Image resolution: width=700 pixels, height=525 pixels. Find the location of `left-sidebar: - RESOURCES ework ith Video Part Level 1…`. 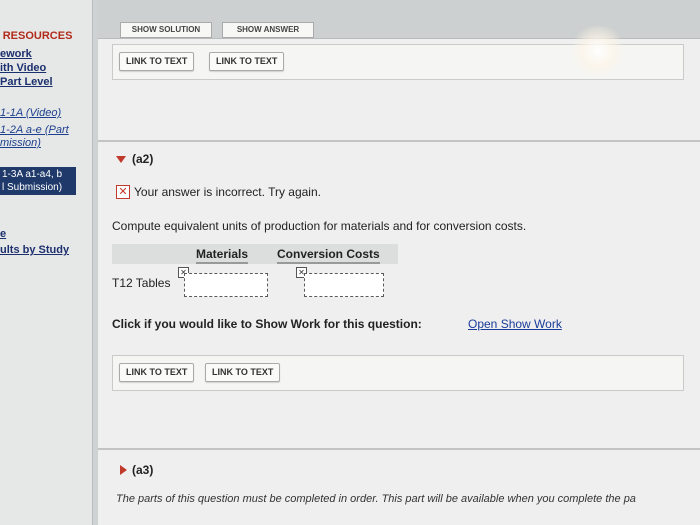

left-sidebar: - RESOURCES ework ith Video Part Level 1… is located at coordinates (46, 262).